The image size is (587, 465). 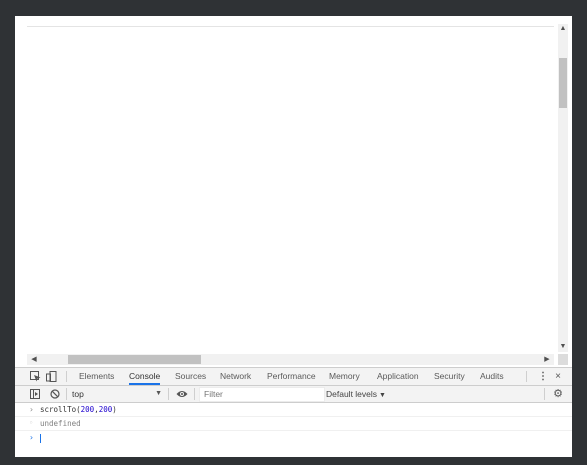 What do you see at coordinates (563, 347) in the screenshot?
I see `scroll-down-icon: ▼` at bounding box center [563, 347].